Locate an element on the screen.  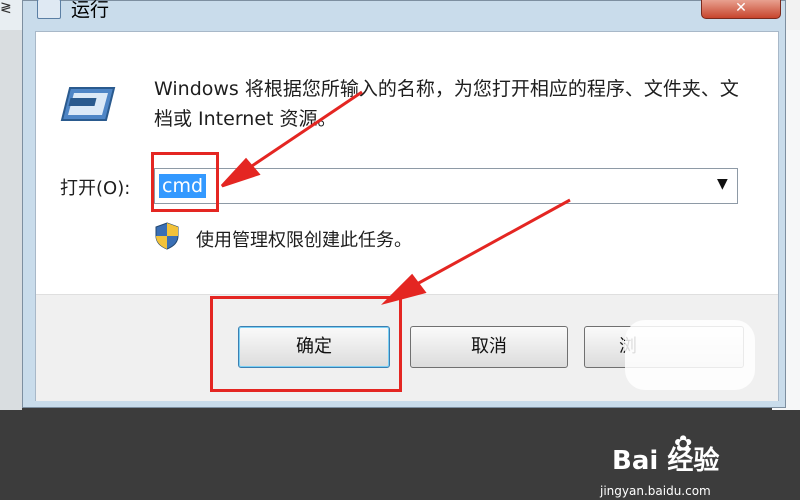
desktop-background-left is located at coordinates (11, 220).